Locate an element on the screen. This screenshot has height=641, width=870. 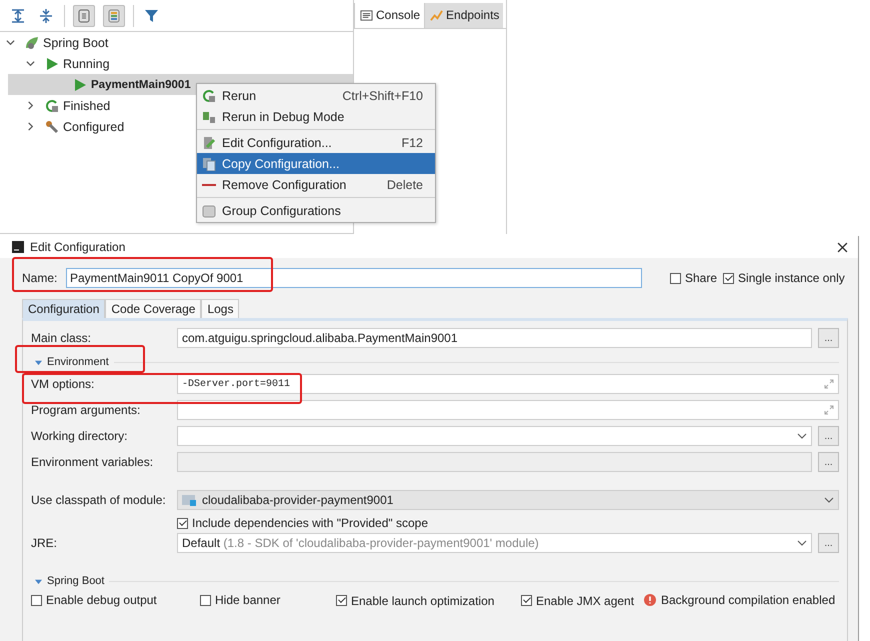
field-label: Use classpath of module: is located at coordinates (99, 500).